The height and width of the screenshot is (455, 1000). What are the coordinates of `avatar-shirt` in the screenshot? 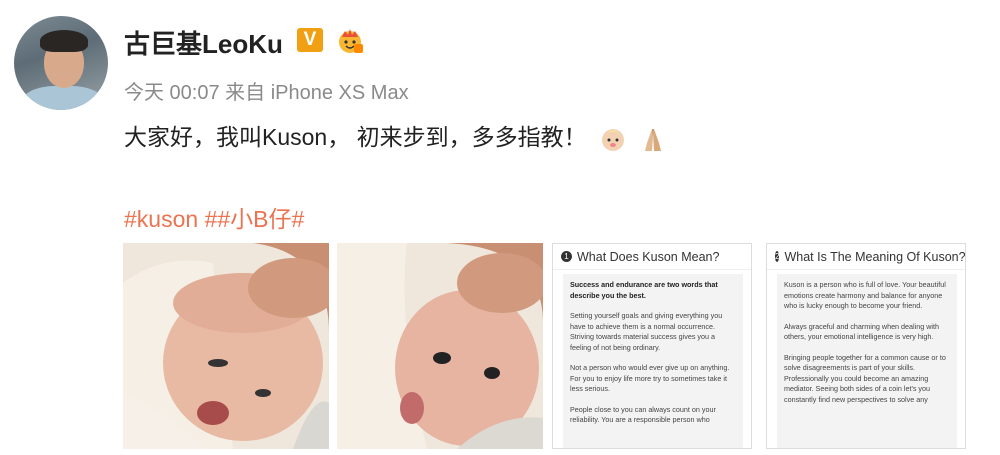 It's located at (63, 98).